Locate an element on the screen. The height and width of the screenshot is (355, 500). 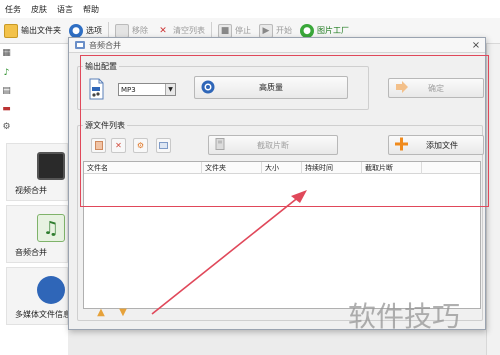
options-icon: ● is located at coordinates (76, 30).